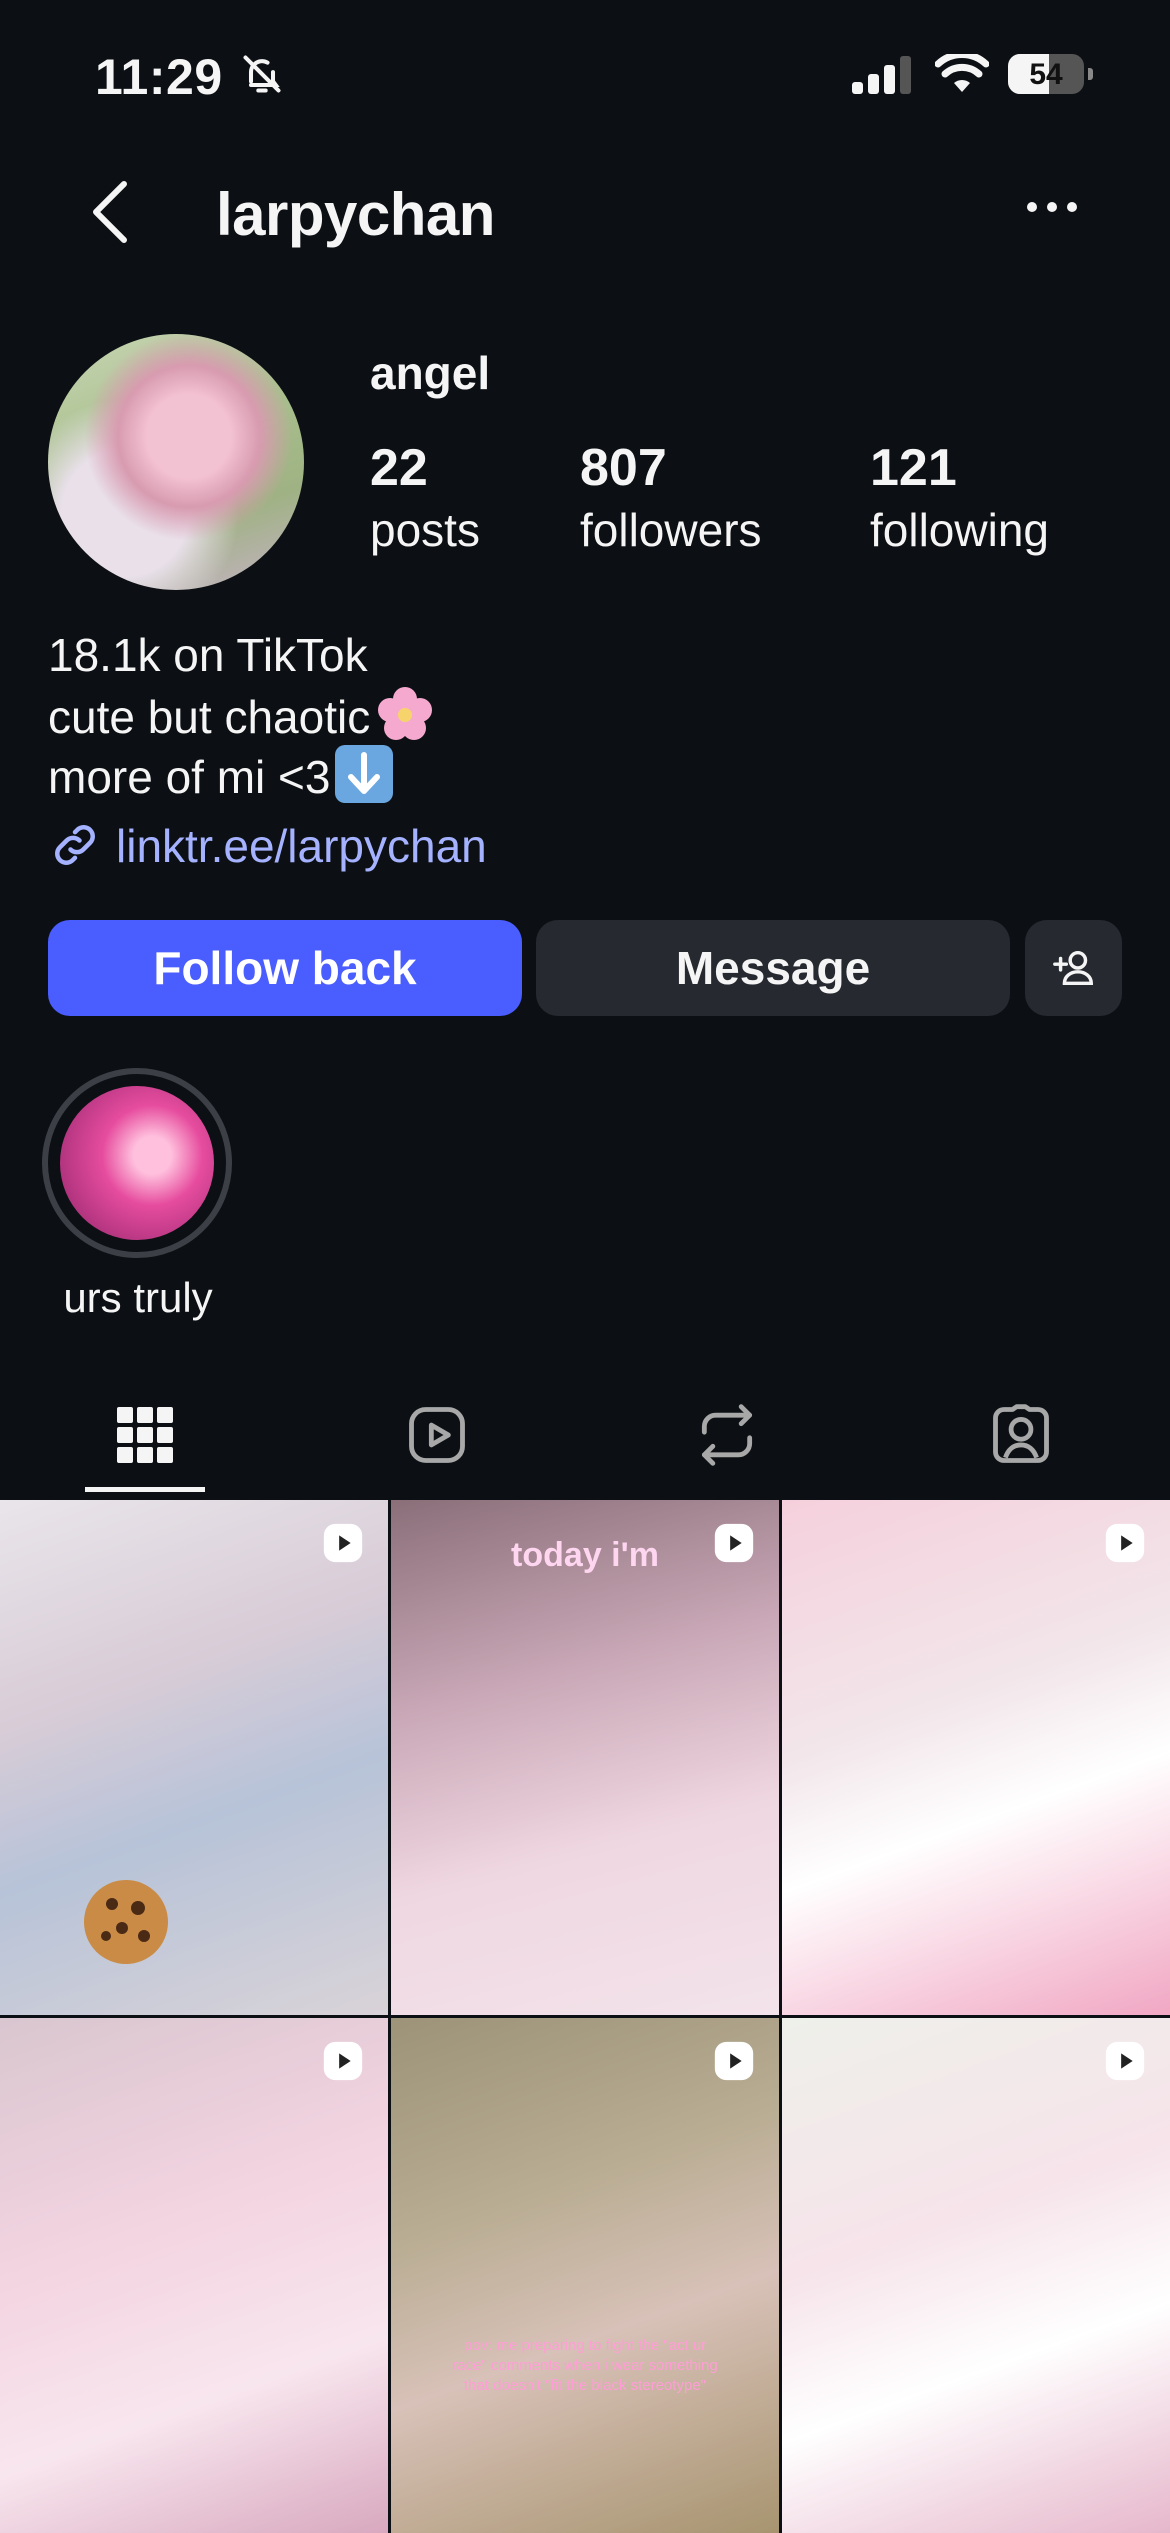 This screenshot has width=1170, height=2533. I want to click on tagged-icon, so click(1021, 1433).